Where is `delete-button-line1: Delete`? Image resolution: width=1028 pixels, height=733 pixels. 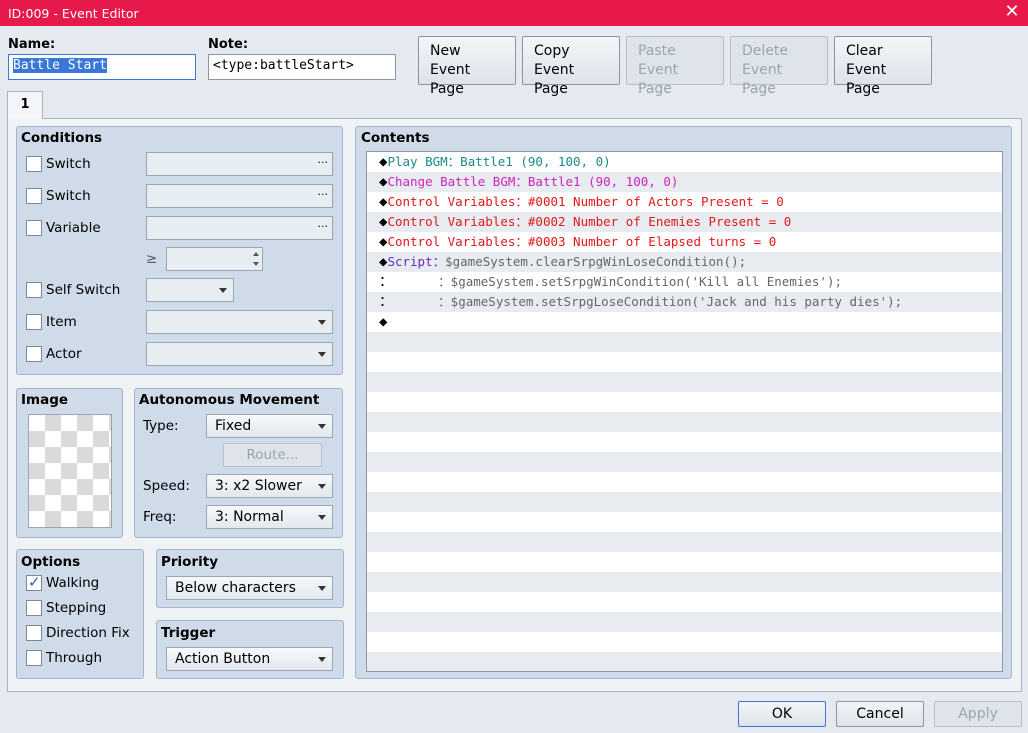 delete-button-line1: Delete is located at coordinates (765, 51).